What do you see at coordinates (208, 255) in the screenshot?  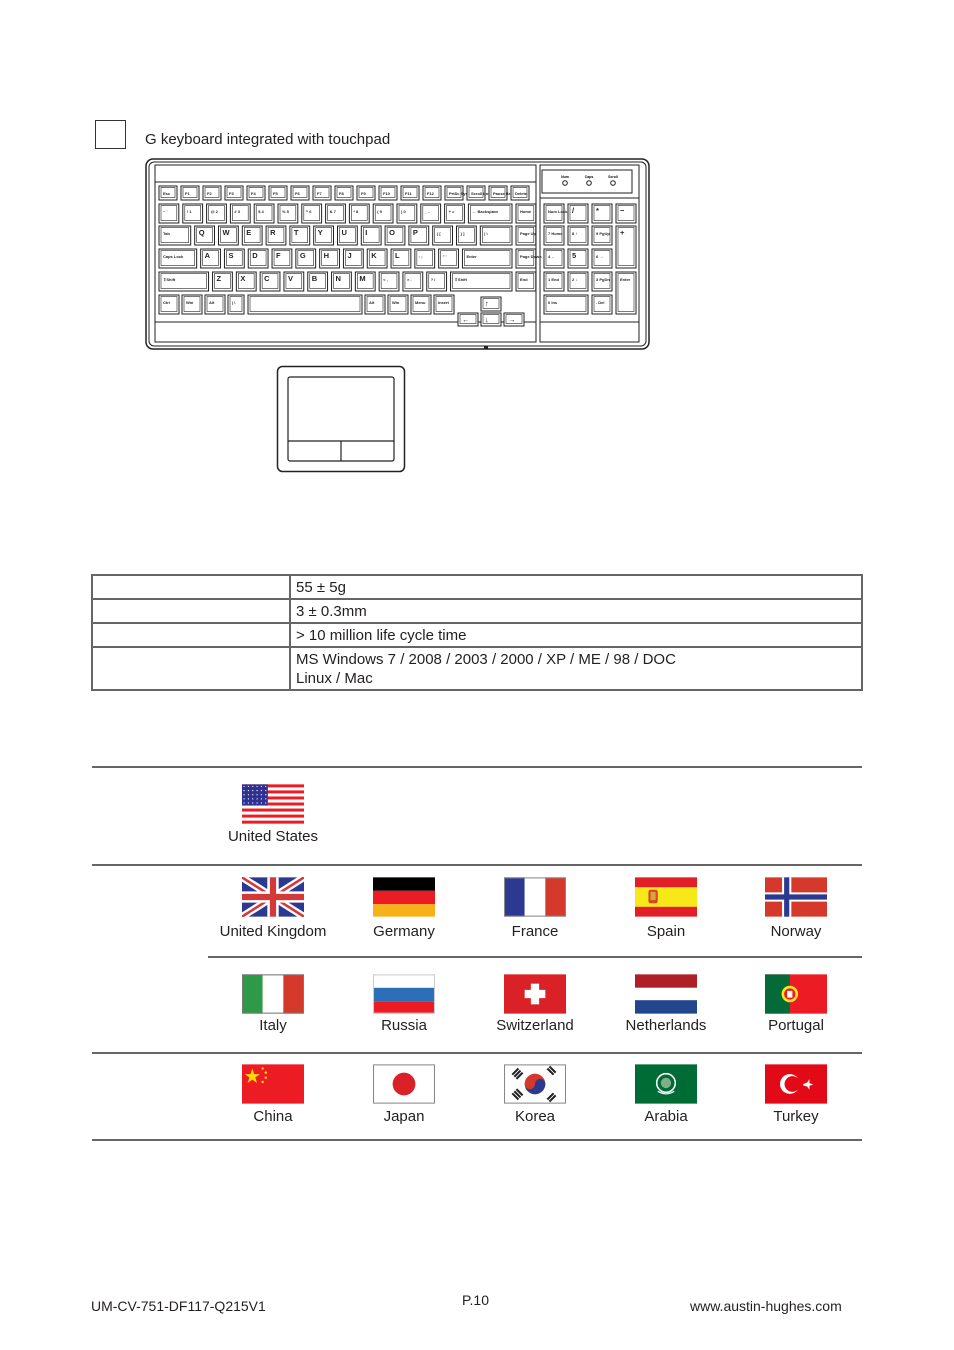 I see `key-label: A` at bounding box center [208, 255].